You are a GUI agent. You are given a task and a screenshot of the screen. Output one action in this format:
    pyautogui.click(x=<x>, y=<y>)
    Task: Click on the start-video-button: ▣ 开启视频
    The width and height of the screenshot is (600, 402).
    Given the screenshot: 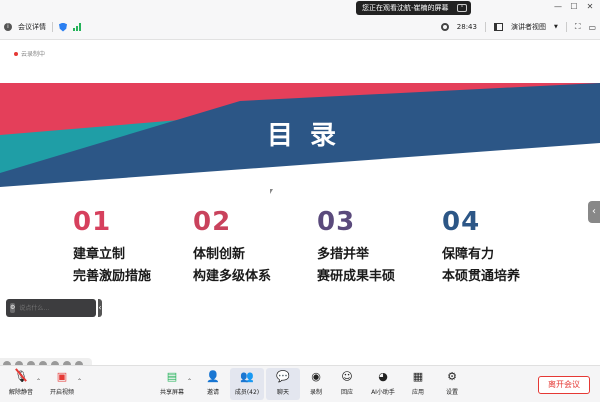 What is the action you would take?
    pyautogui.click(x=62, y=383)
    